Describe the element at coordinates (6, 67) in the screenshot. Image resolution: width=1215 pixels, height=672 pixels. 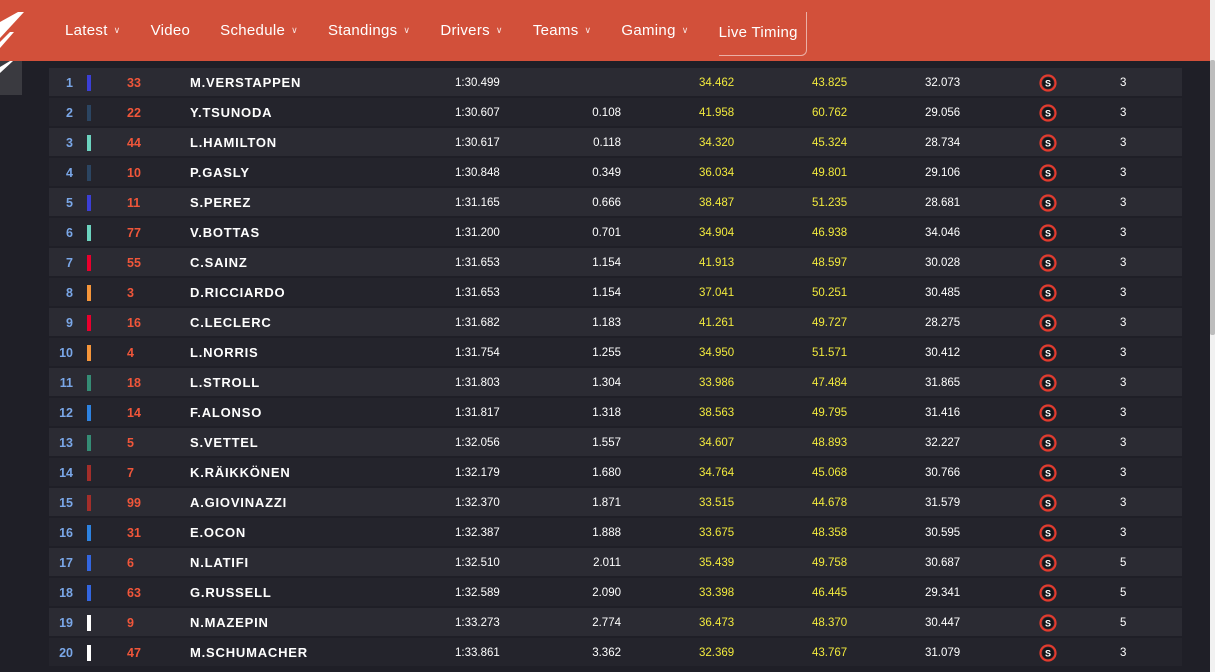
I see `f1-logo-fragment-icon` at that location.